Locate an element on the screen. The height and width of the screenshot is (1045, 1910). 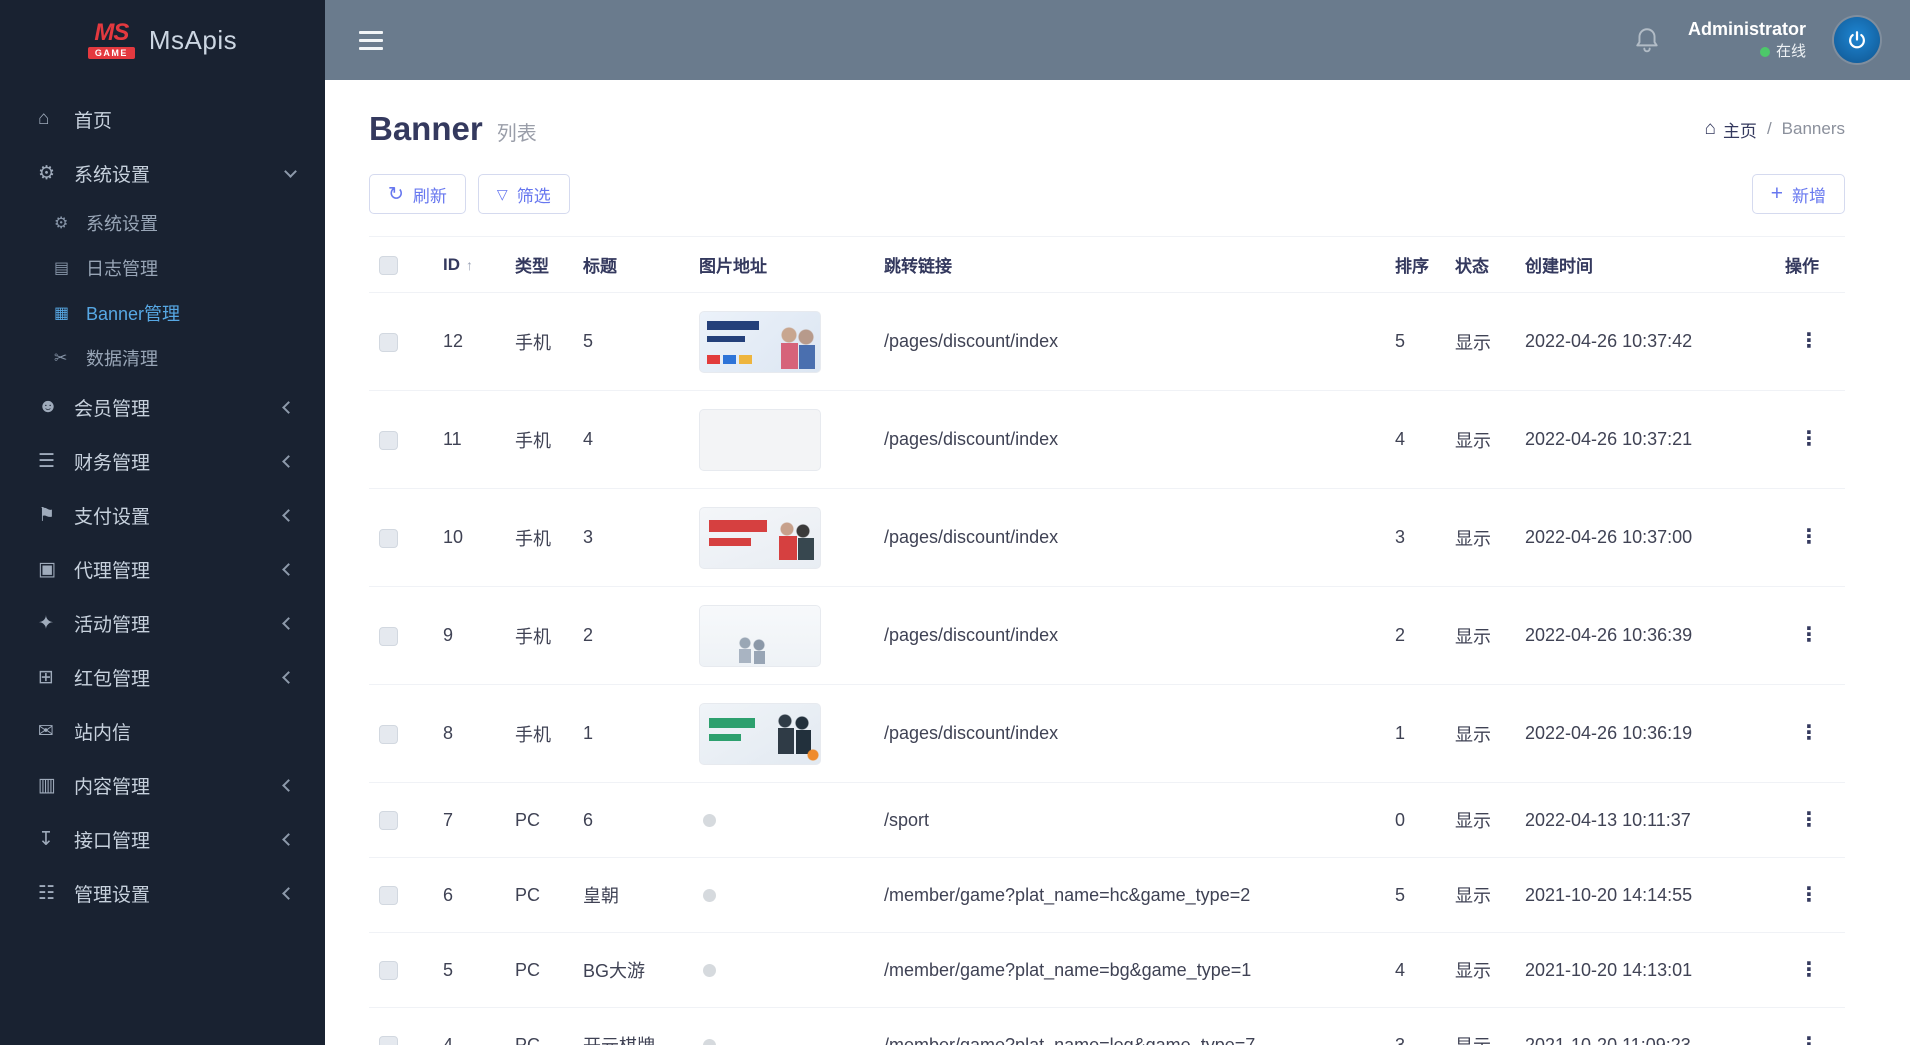
column-header-image: 图片地址 is located at coordinates (781, 264).